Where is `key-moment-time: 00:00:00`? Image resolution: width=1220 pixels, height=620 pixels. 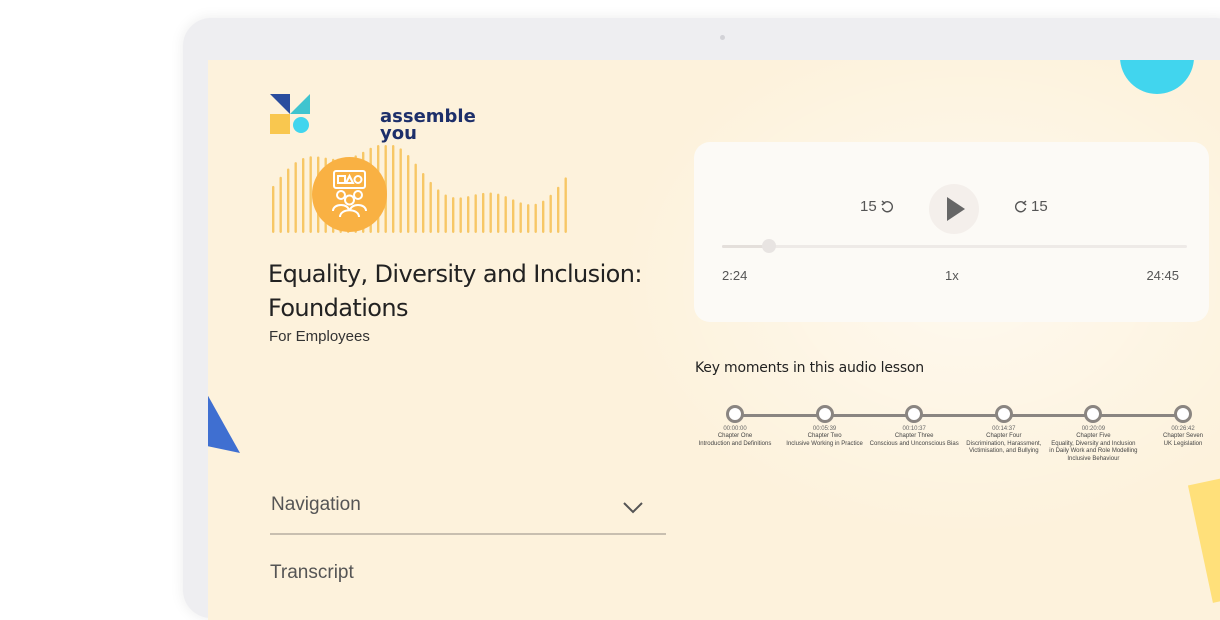
key-moment-time: 00:00:00 is located at coordinates (735, 429).